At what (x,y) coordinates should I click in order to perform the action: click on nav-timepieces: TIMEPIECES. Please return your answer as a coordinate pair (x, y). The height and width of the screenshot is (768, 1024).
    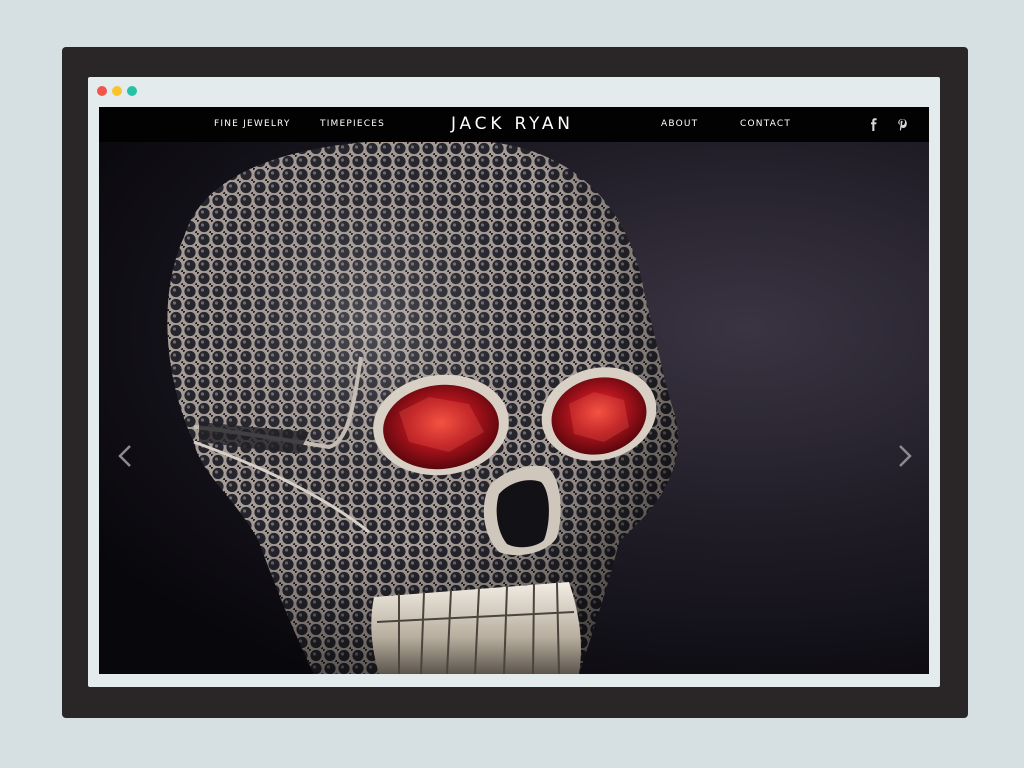
    Looking at the image, I should click on (352, 124).